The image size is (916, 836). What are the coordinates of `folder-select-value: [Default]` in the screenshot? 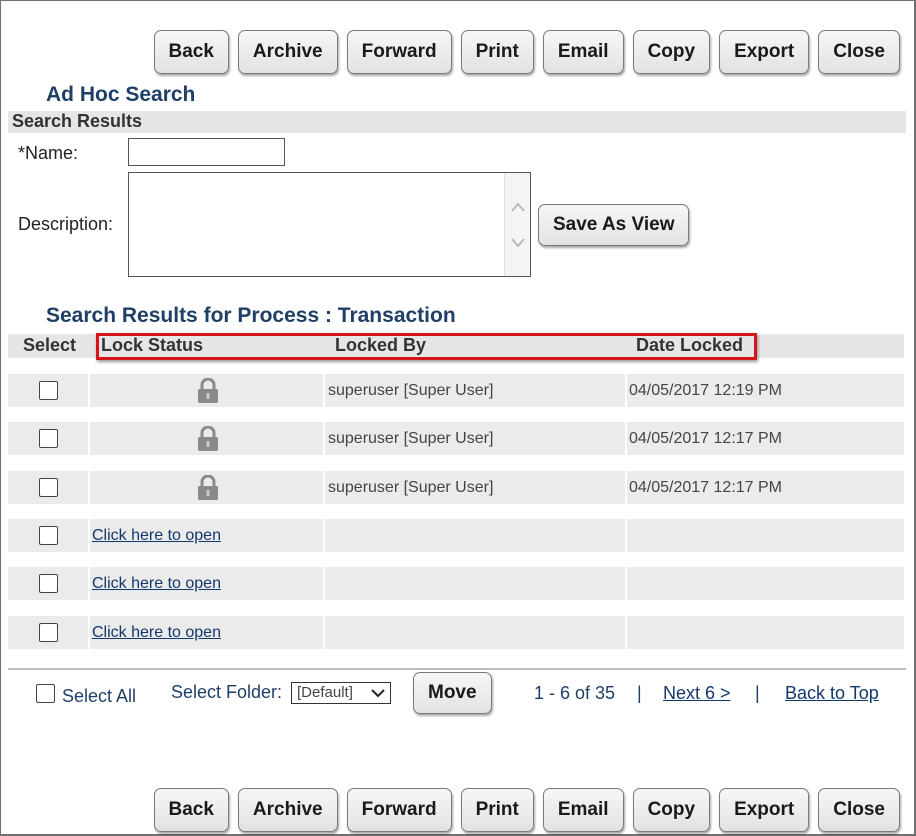 It's located at (325, 692).